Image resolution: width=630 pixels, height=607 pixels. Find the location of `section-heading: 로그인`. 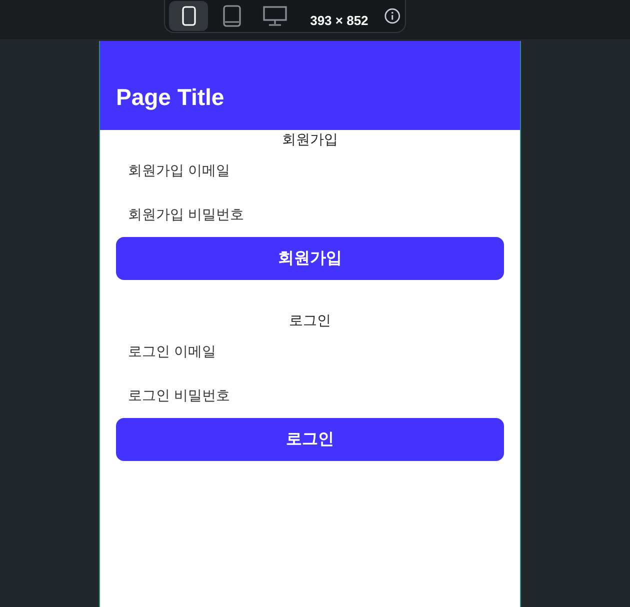

section-heading: 로그인 is located at coordinates (310, 320).